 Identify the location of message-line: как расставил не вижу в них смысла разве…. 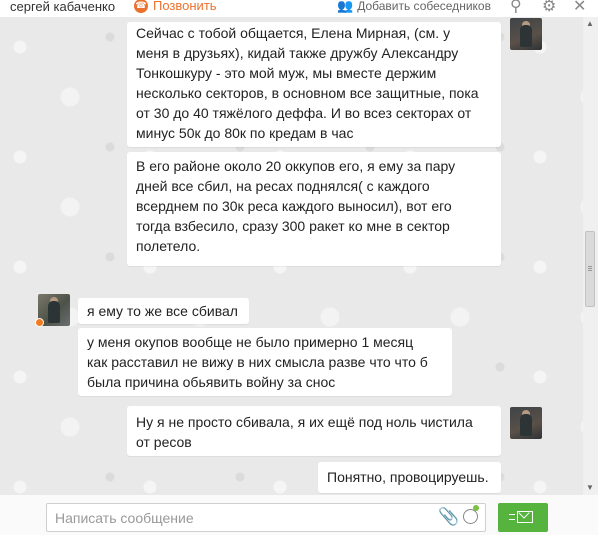
(257, 362).